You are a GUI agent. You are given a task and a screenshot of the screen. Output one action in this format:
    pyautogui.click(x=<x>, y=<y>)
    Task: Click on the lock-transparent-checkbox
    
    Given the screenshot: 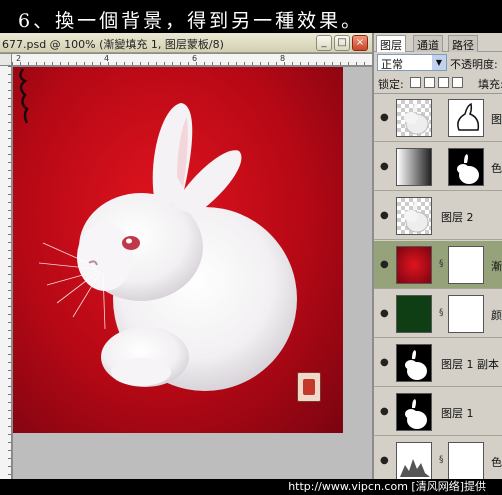 What is the action you would take?
    pyautogui.click(x=415, y=82)
    